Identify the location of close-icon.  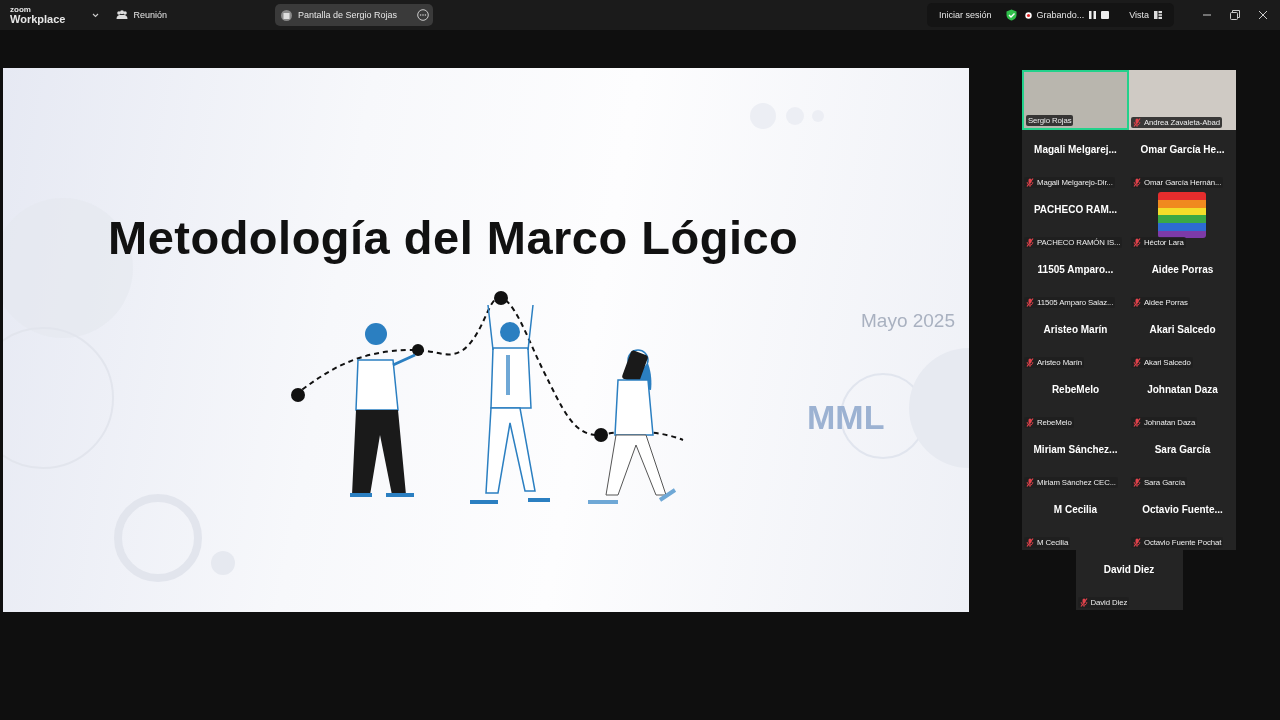
(1263, 15).